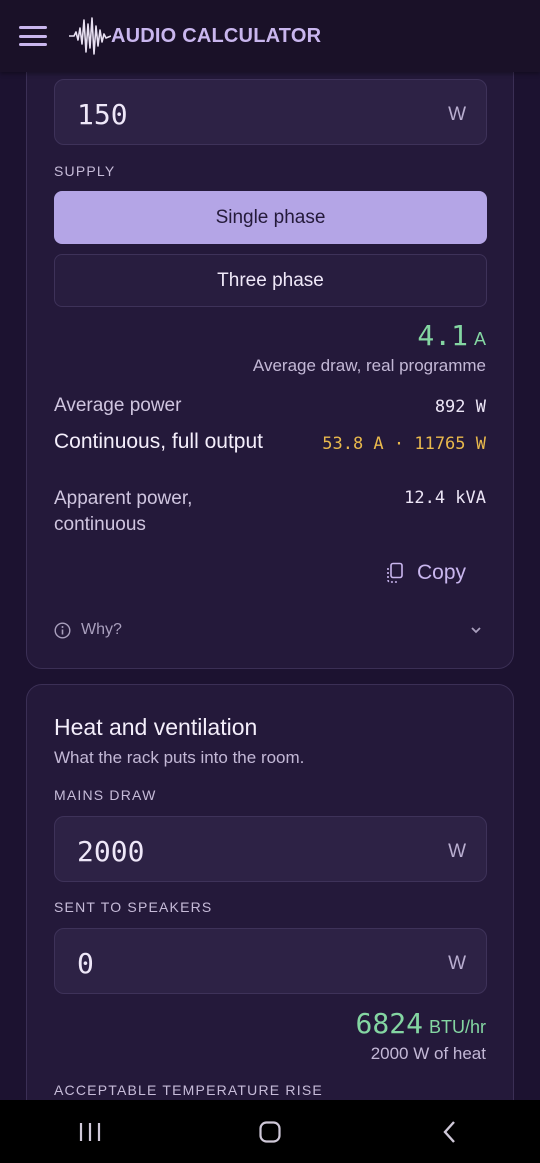 The image size is (540, 1163). What do you see at coordinates (90, 36) in the screenshot?
I see `waveform-icon` at bounding box center [90, 36].